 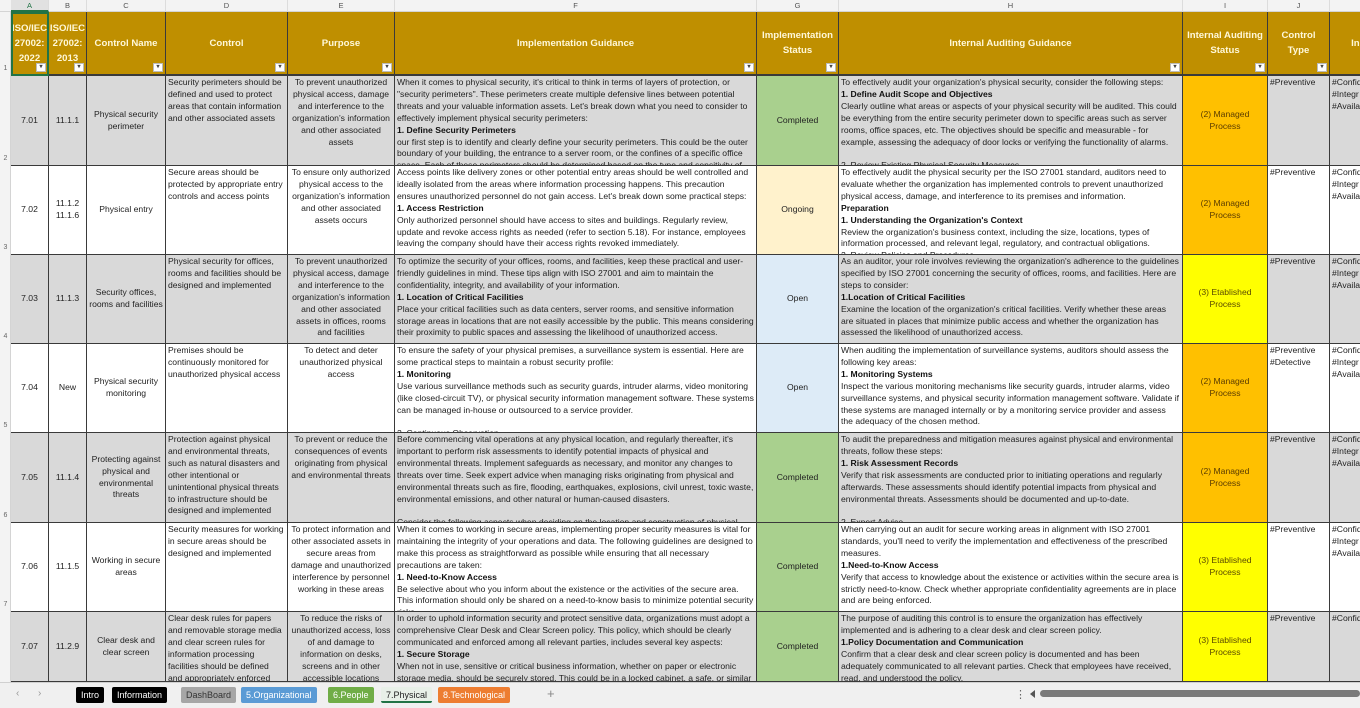 I want to click on cell-control-name: Physical security monitoring, so click(x=126, y=388).